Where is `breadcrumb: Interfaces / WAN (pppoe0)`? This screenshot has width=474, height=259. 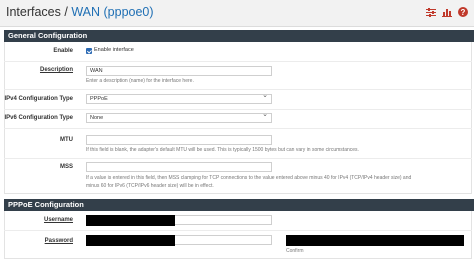 breadcrumb: Interfaces / WAN (pppoe0) is located at coordinates (80, 12).